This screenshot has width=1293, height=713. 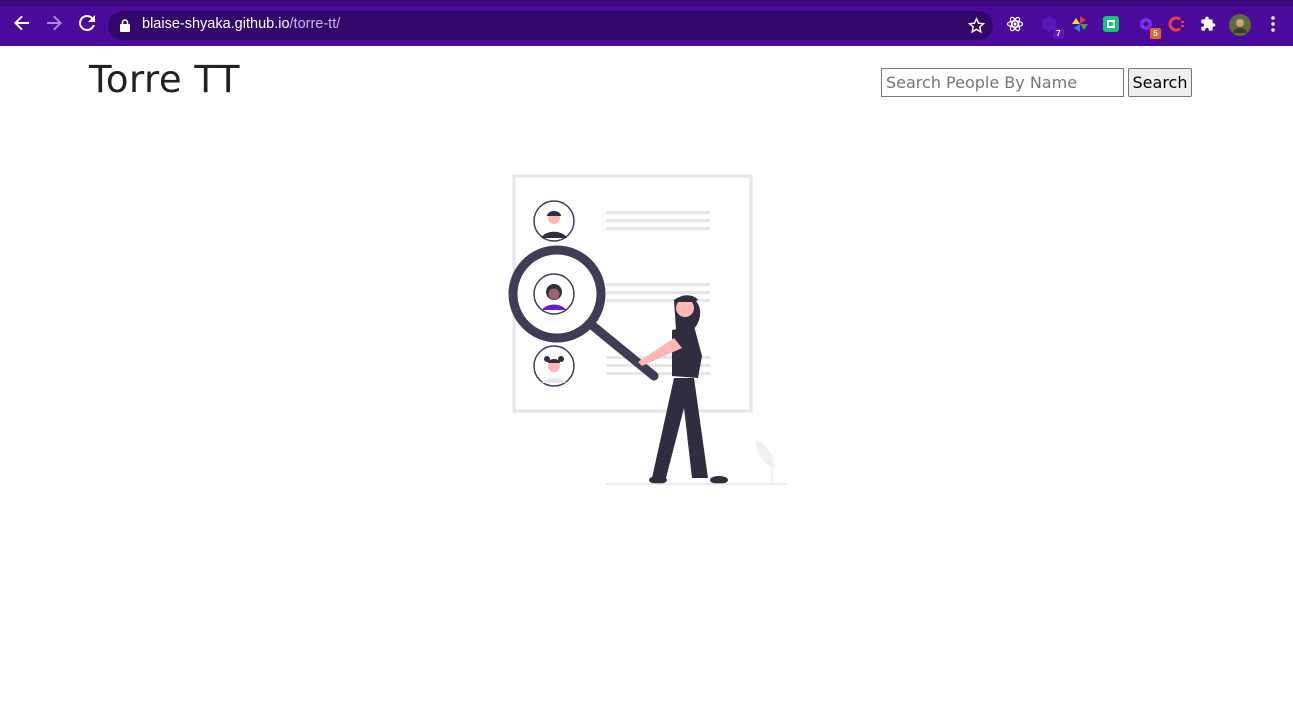 I want to click on c-letter-icon, so click(x=1176, y=24).